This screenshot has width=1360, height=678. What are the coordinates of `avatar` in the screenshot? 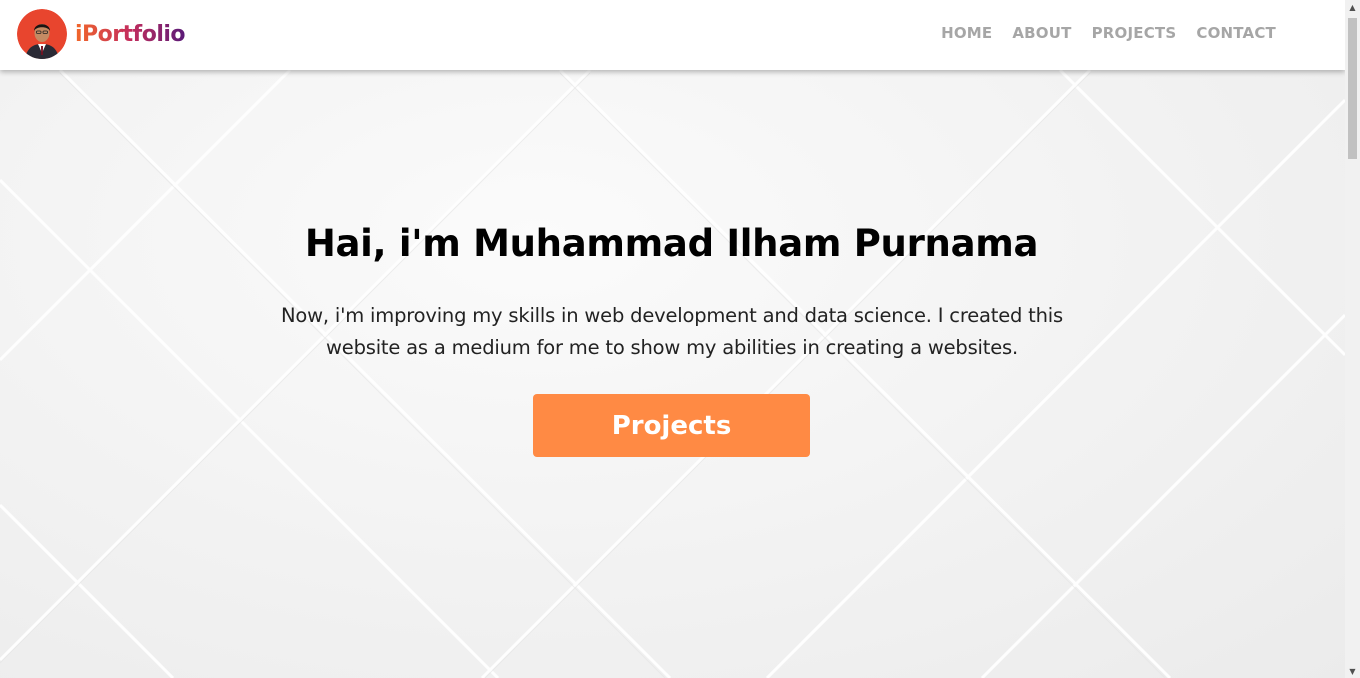 It's located at (42, 34).